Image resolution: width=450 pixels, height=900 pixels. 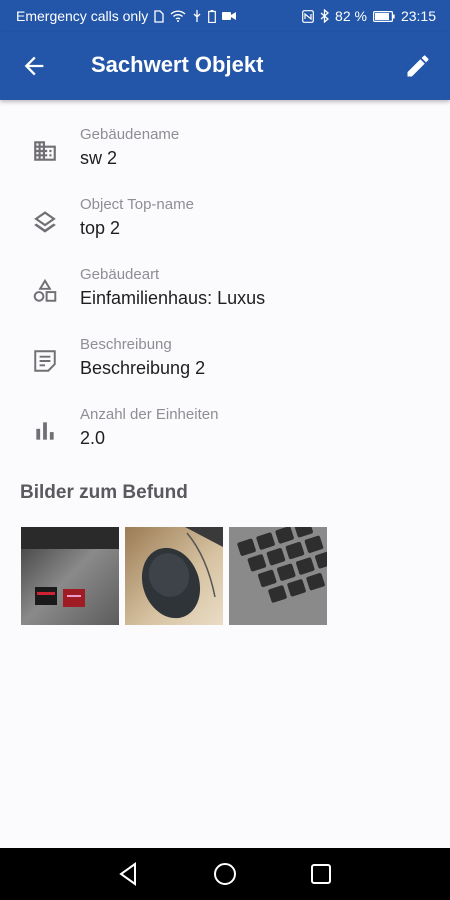 What do you see at coordinates (99, 158) in the screenshot?
I see `detail-value: sw 2` at bounding box center [99, 158].